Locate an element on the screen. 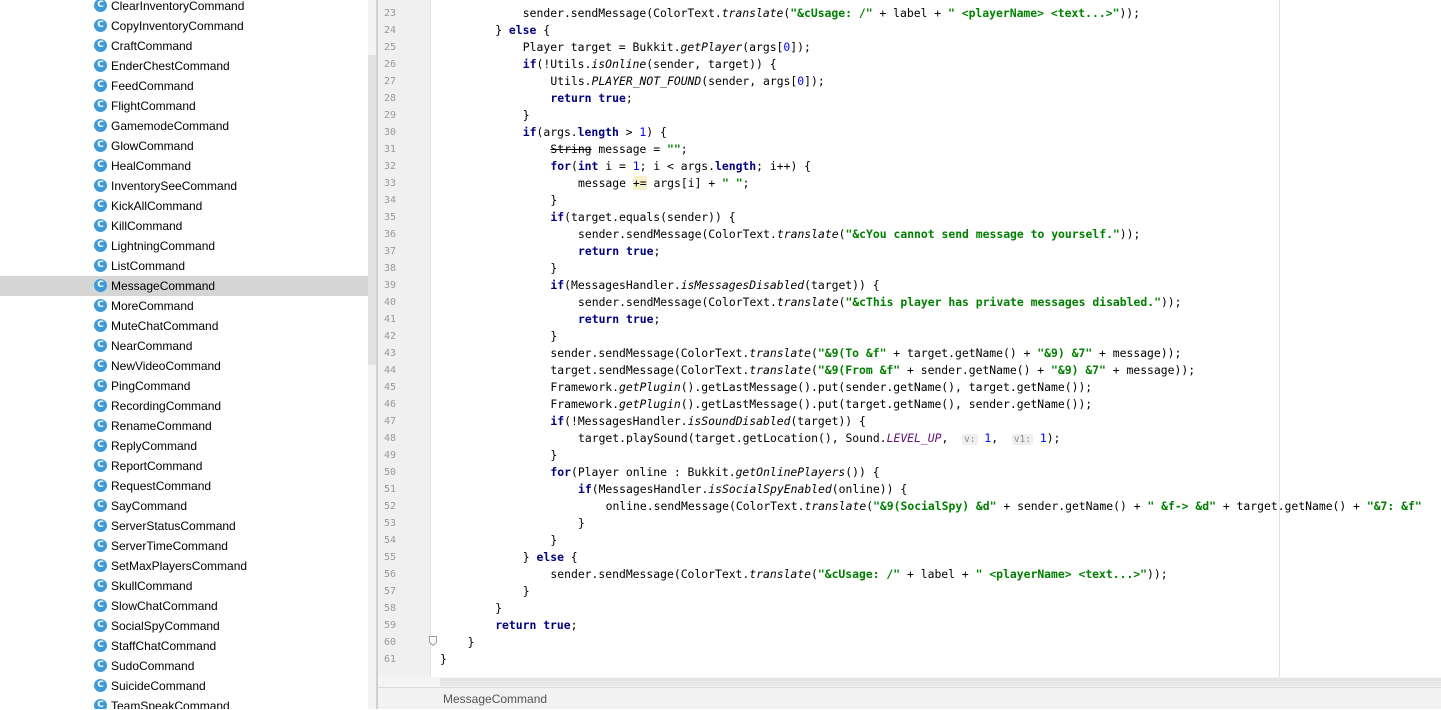  tree-item-label: ReplyCommand is located at coordinates (154, 446).